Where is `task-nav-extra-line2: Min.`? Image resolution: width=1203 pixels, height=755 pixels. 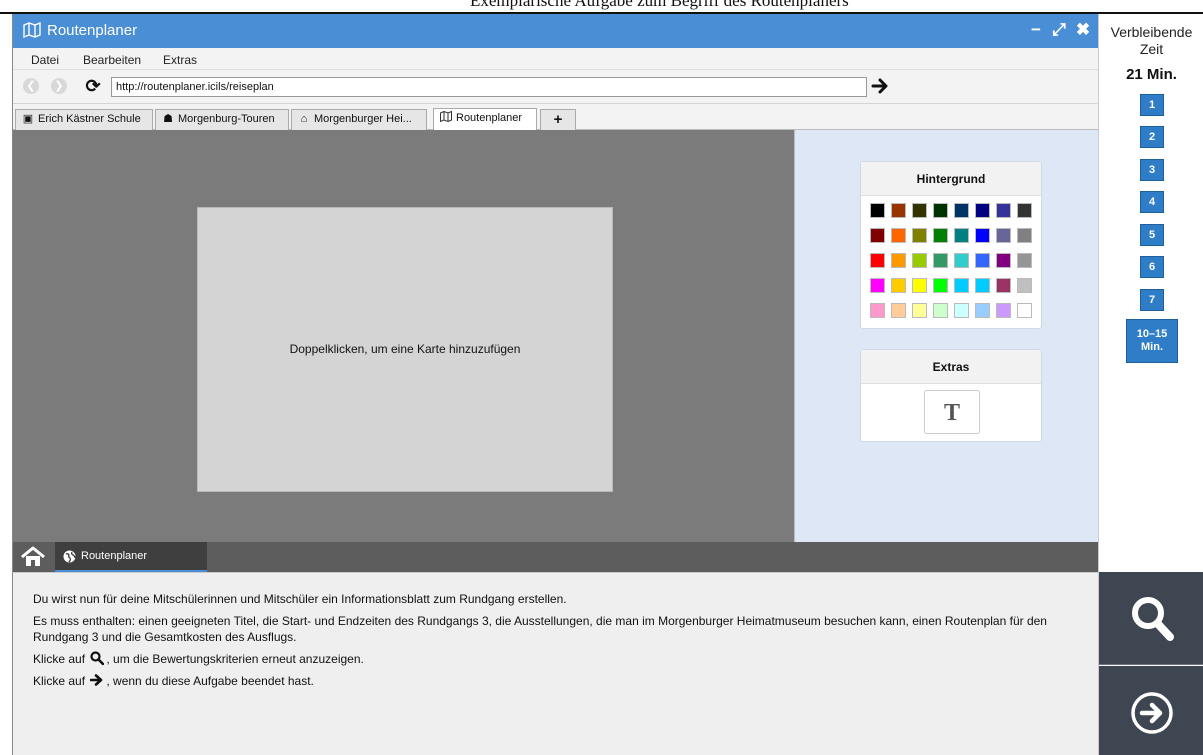
task-nav-extra-line2: Min. is located at coordinates (1152, 347).